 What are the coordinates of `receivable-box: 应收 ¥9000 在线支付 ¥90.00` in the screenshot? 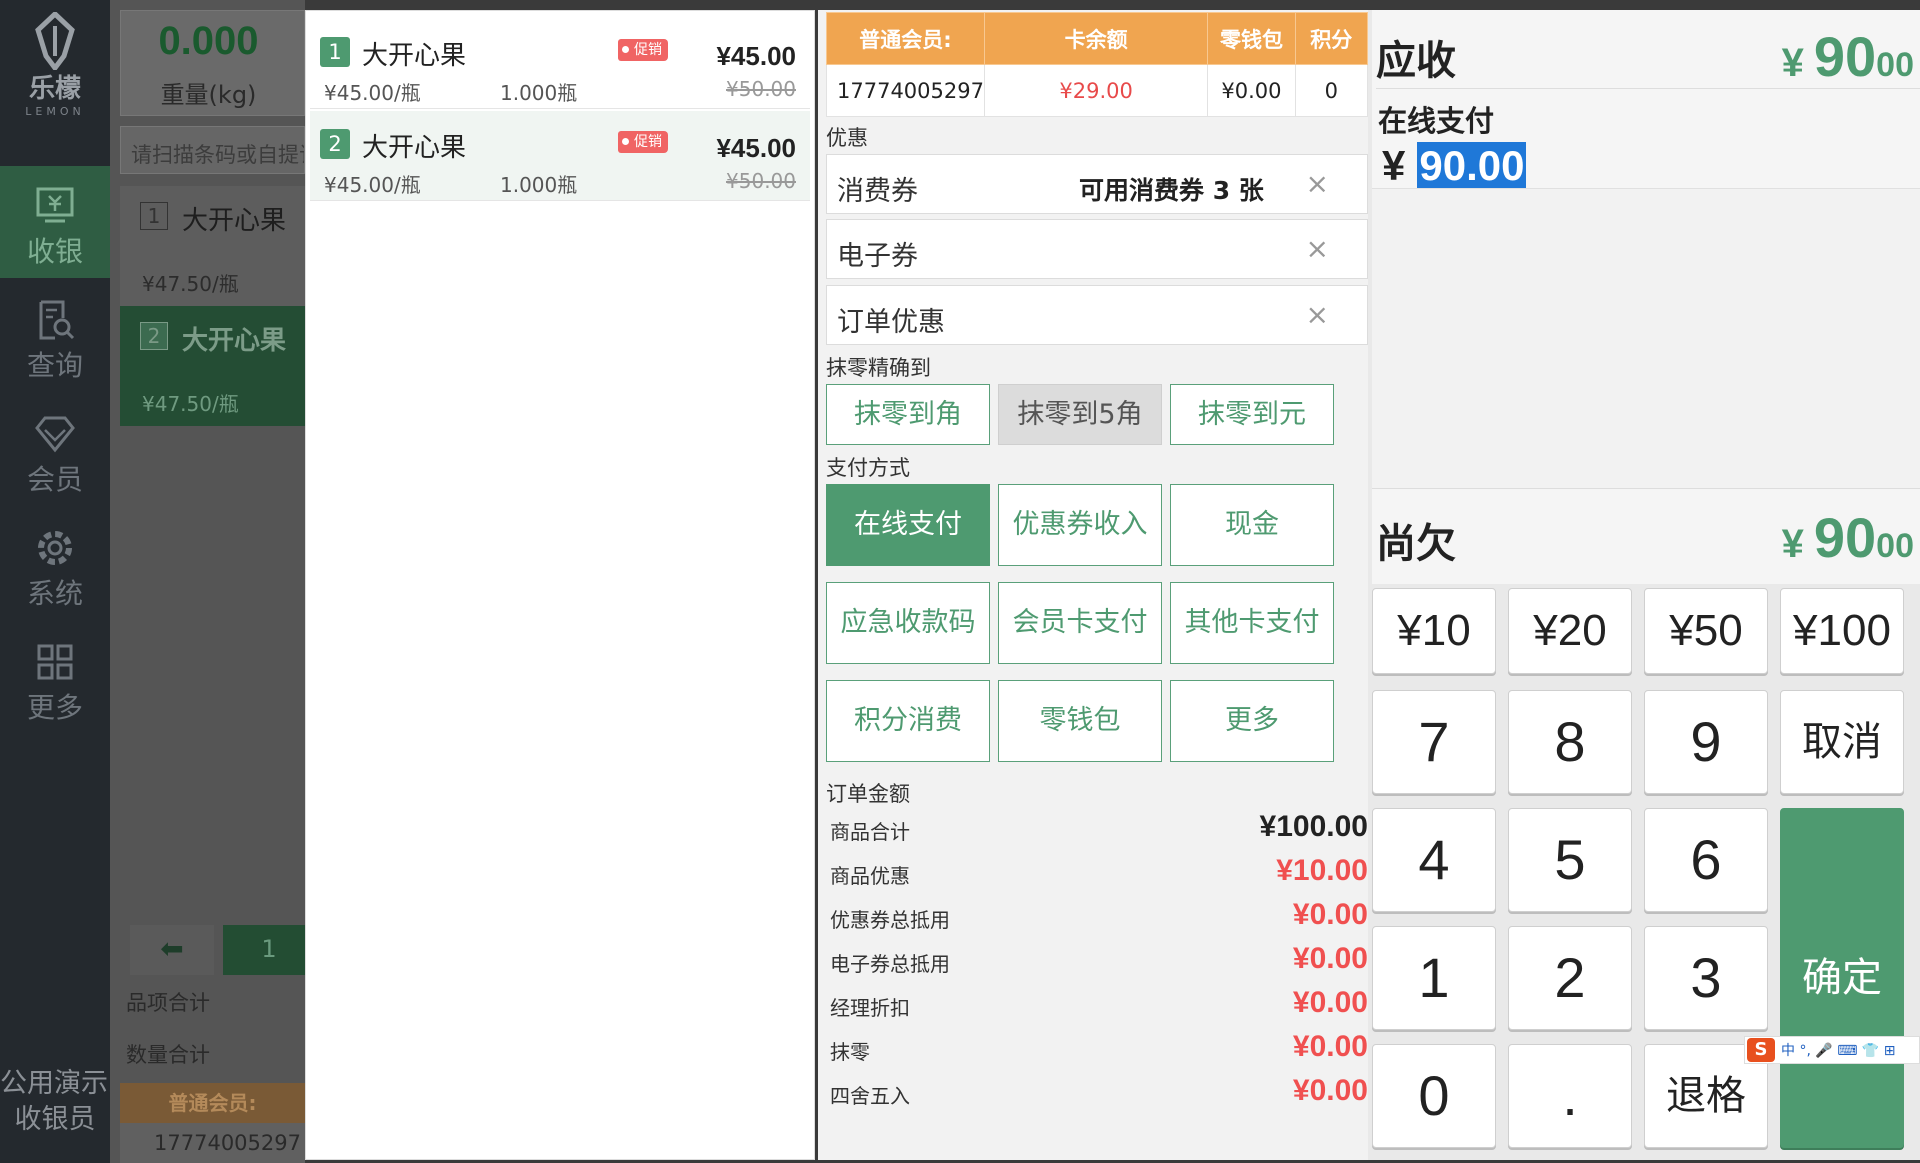 It's located at (1646, 100).